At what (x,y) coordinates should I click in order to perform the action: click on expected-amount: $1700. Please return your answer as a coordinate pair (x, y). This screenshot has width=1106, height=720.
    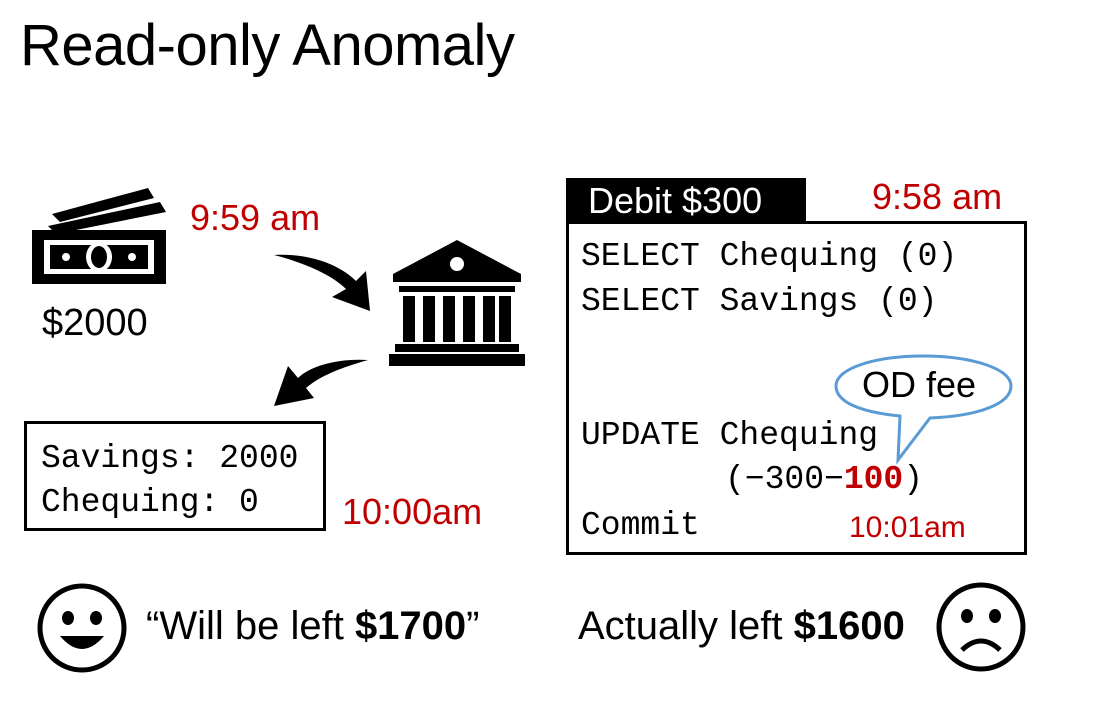
    Looking at the image, I should click on (410, 626).